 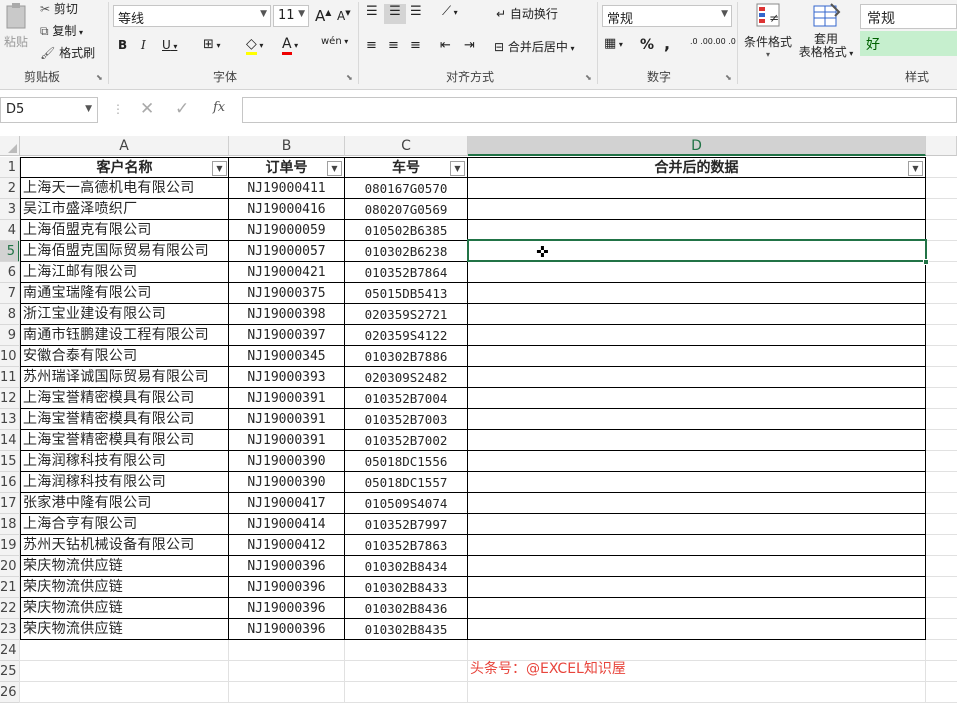 What do you see at coordinates (10, 167) in the screenshot?
I see `row-header: 1` at bounding box center [10, 167].